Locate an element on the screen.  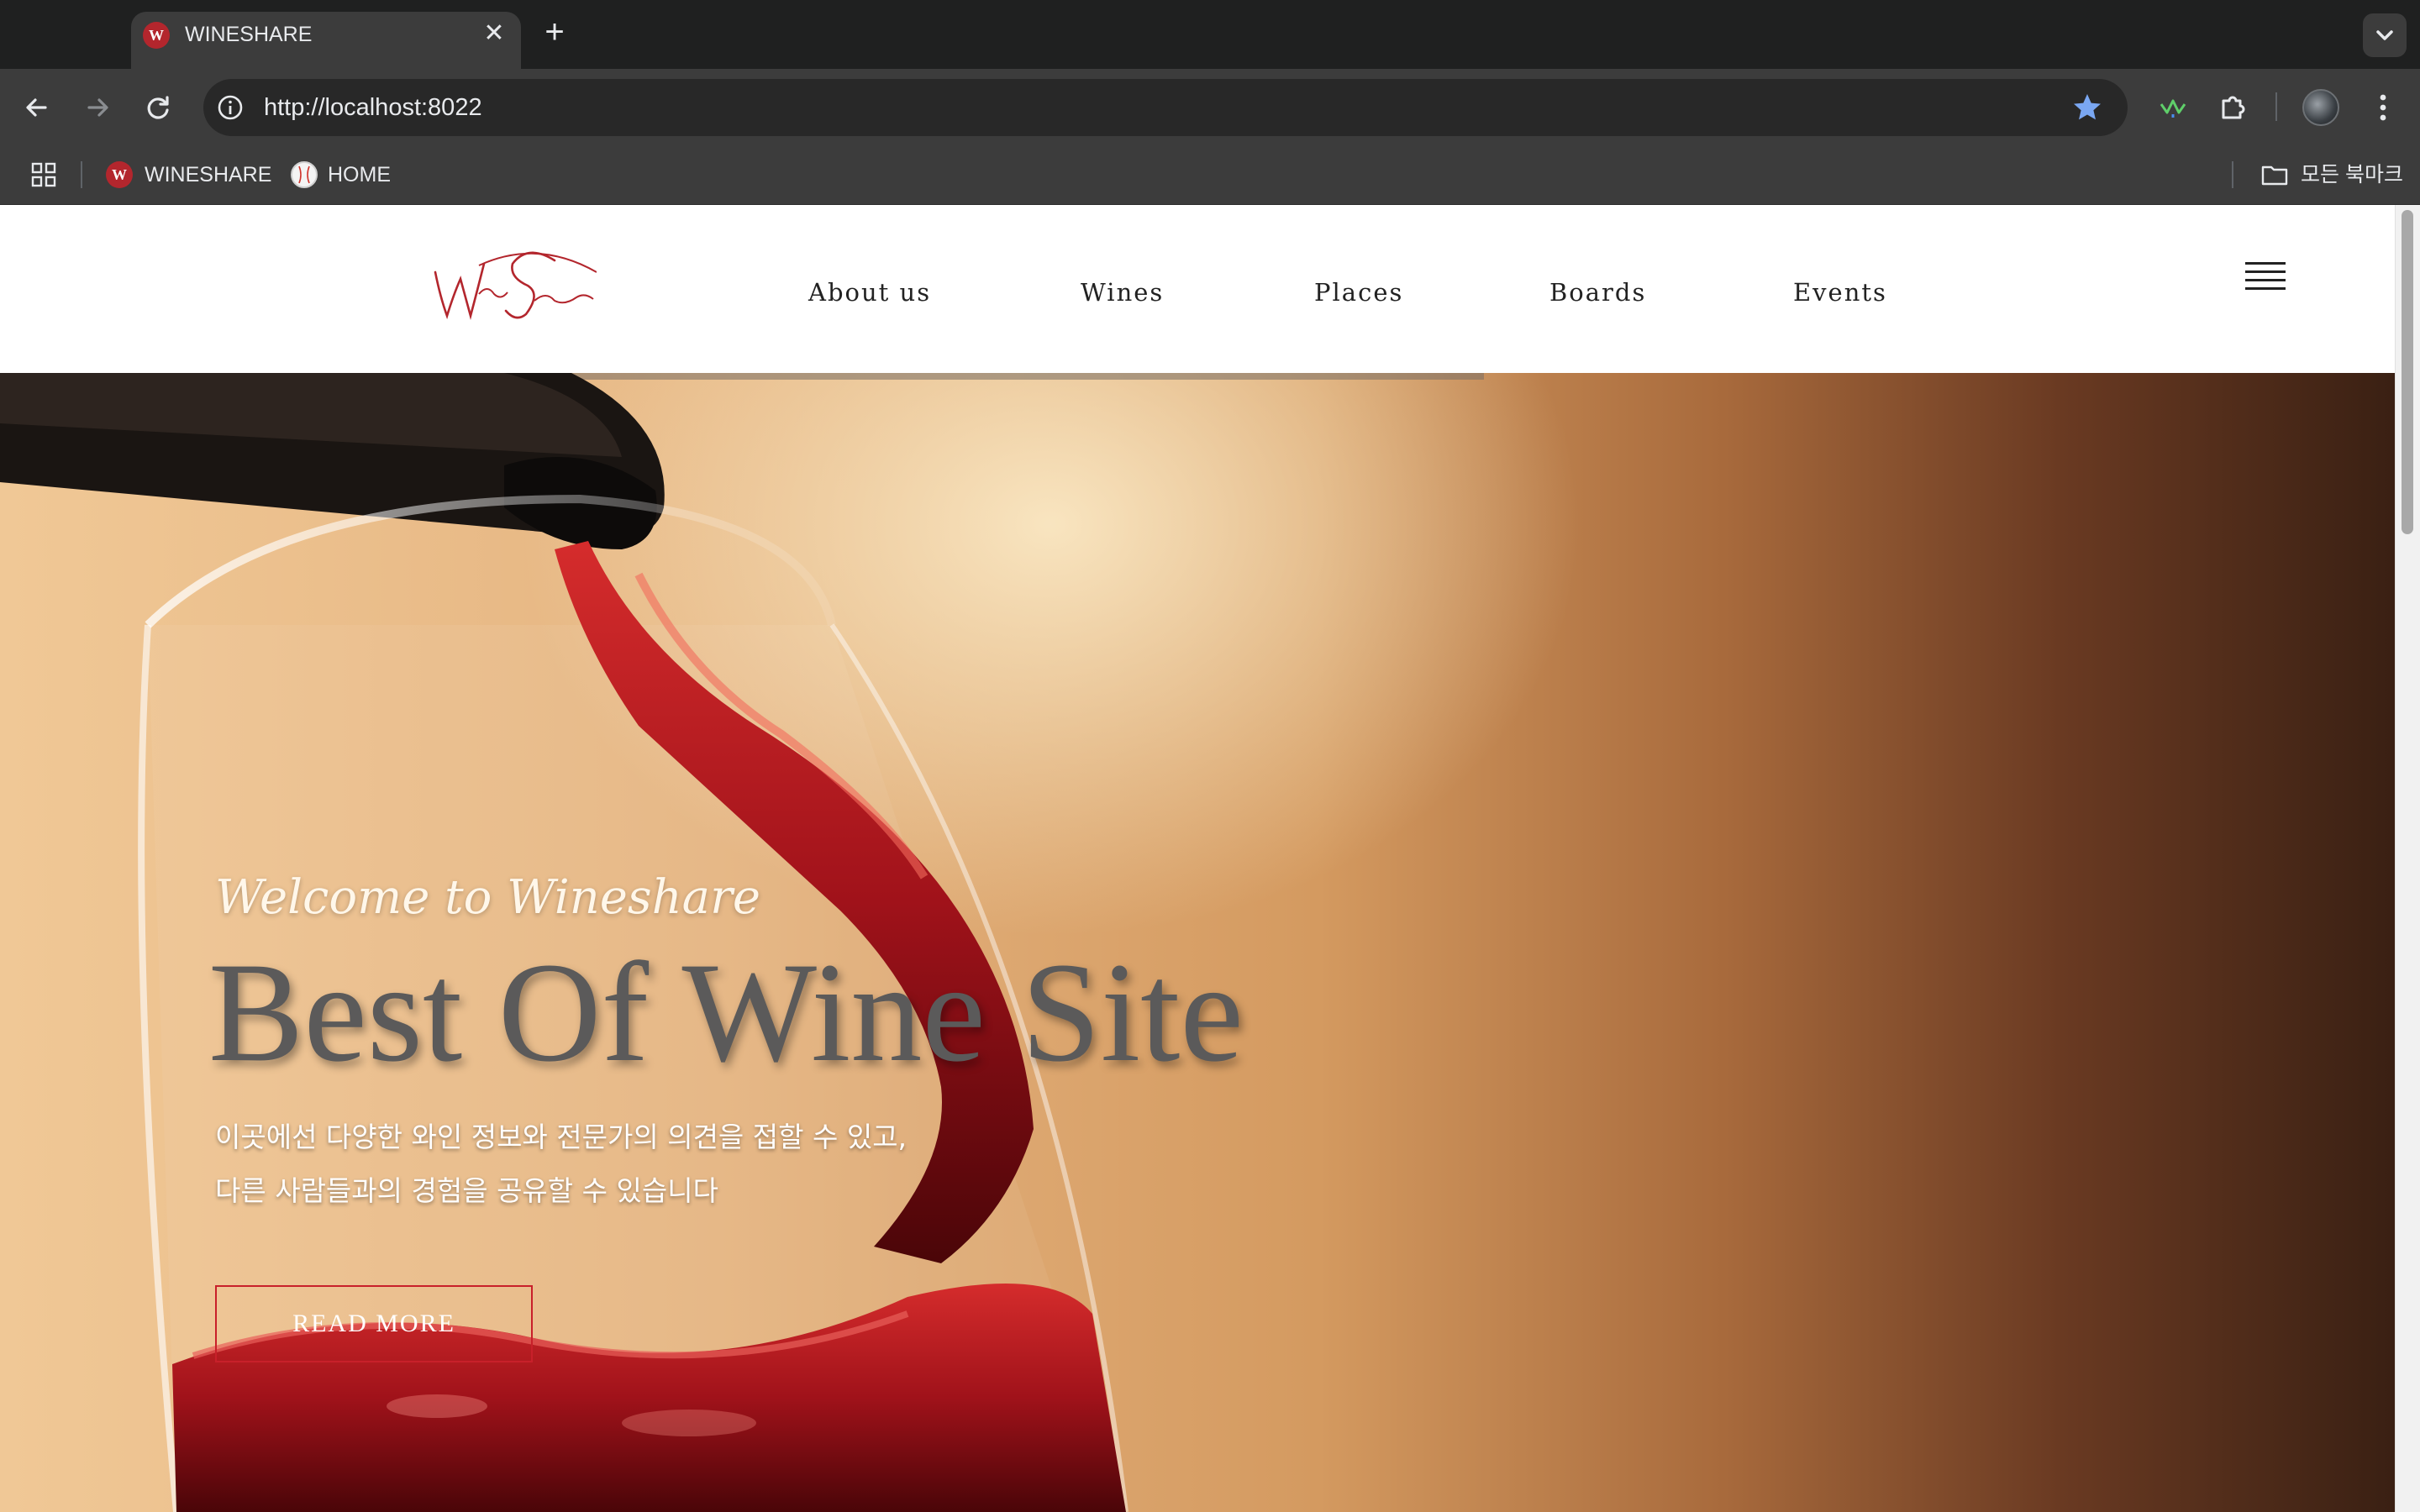
hero-welcome-script: Welcome to Wineshare is located at coordinates (487, 897).